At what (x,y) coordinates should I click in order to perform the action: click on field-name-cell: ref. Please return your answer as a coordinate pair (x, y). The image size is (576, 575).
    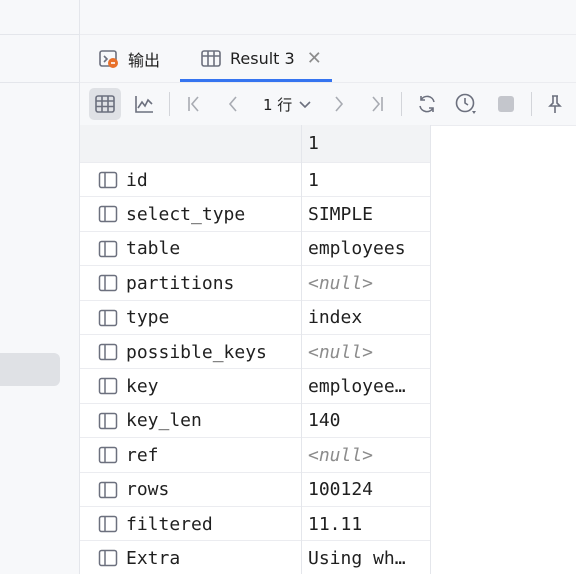
    Looking at the image, I should click on (128, 455).